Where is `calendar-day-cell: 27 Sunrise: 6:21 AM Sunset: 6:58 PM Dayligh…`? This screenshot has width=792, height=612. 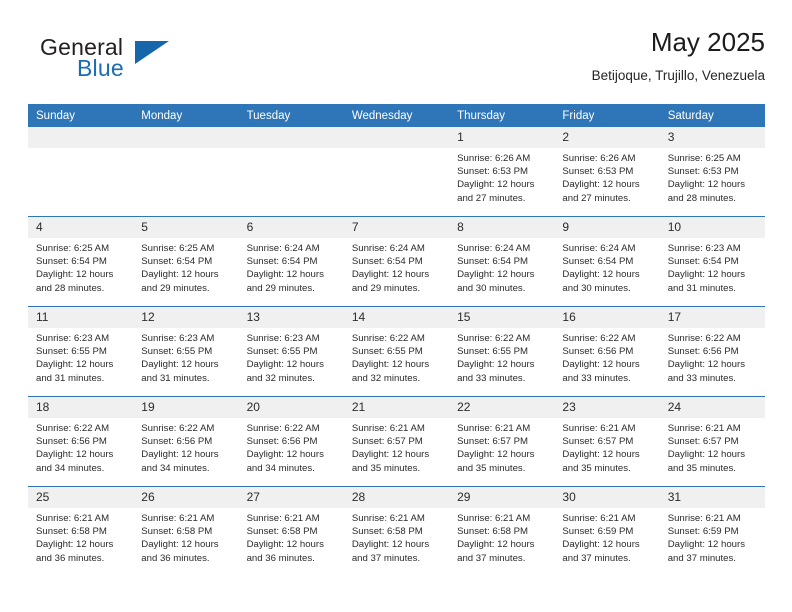 calendar-day-cell: 27 Sunrise: 6:21 AM Sunset: 6:58 PM Dayligh… is located at coordinates (291, 531).